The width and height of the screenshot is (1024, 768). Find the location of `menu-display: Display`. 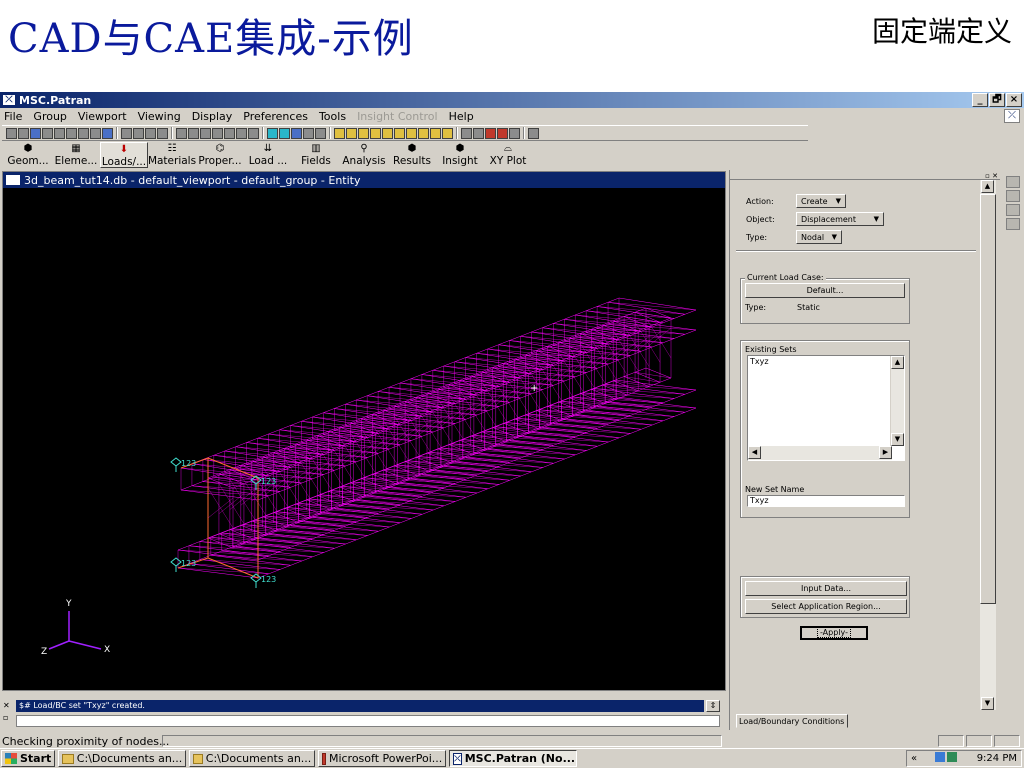

menu-display: Display is located at coordinates (212, 116).